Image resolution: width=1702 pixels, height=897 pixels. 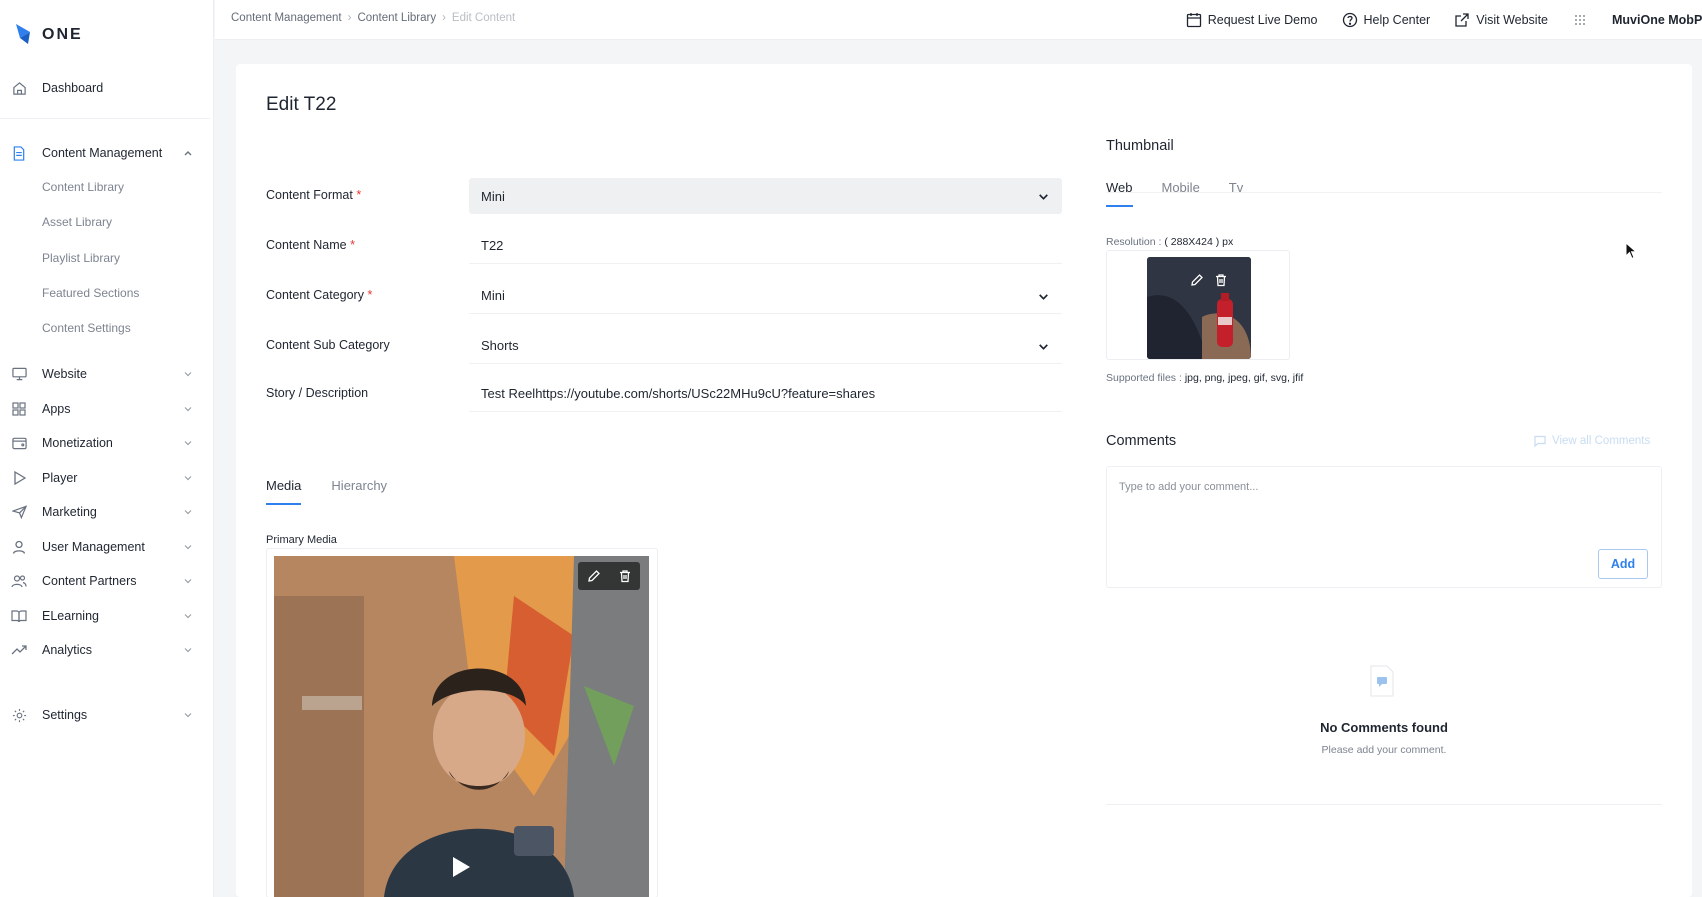 I want to click on mouse-cursor-icon, so click(x=1631, y=251).